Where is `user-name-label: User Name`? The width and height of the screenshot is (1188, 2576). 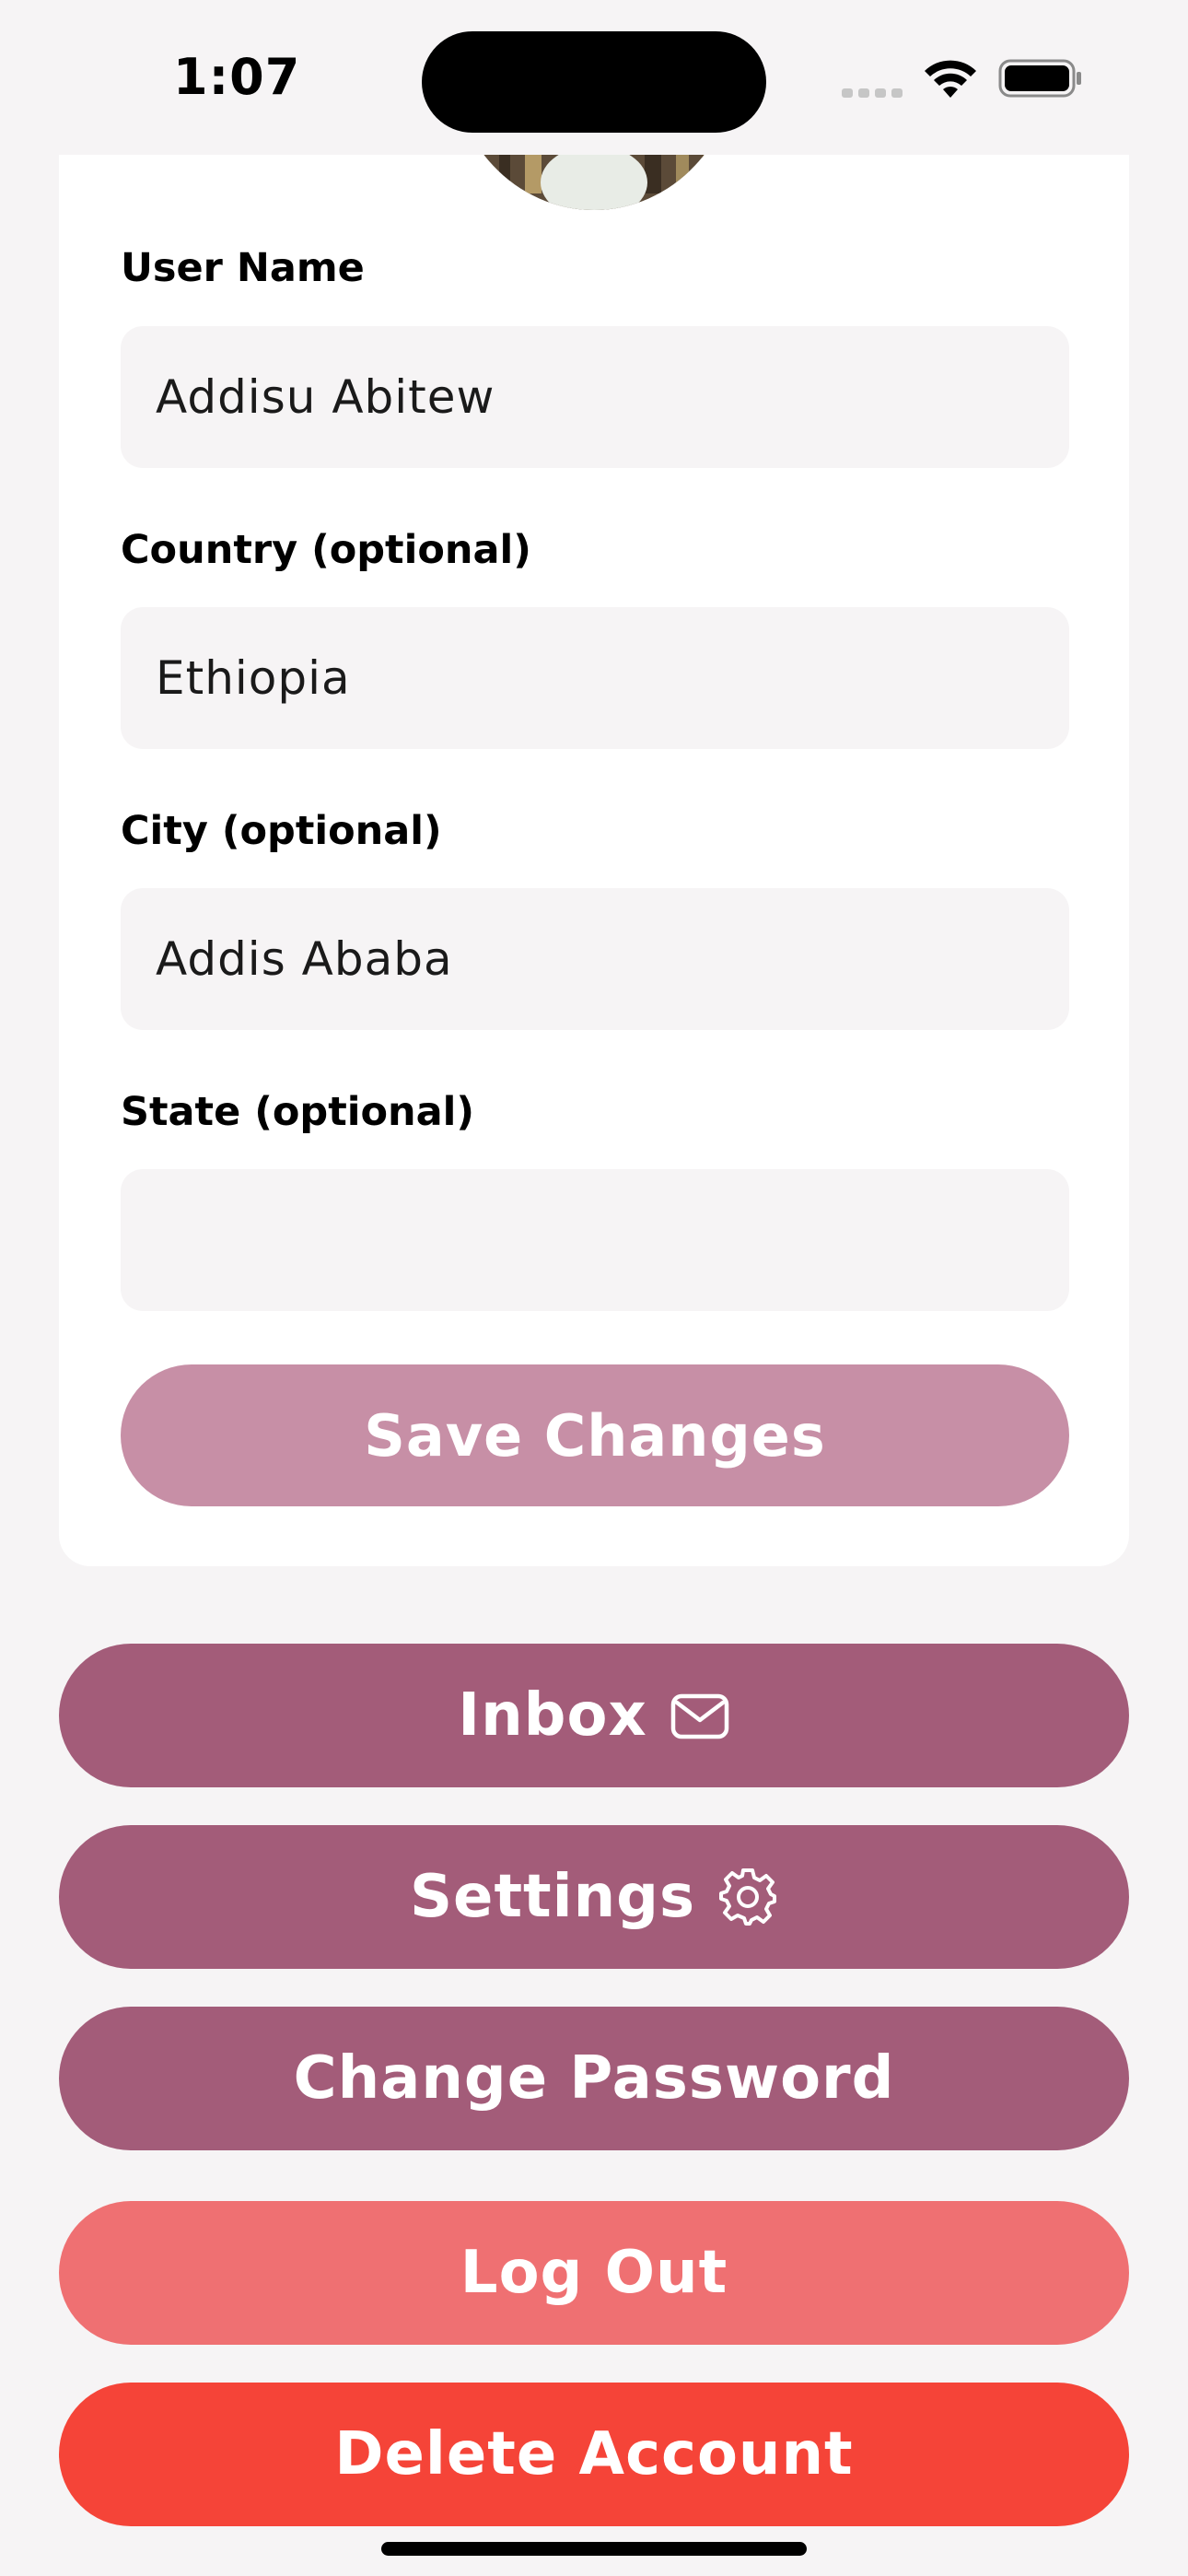 user-name-label: User Name is located at coordinates (243, 268).